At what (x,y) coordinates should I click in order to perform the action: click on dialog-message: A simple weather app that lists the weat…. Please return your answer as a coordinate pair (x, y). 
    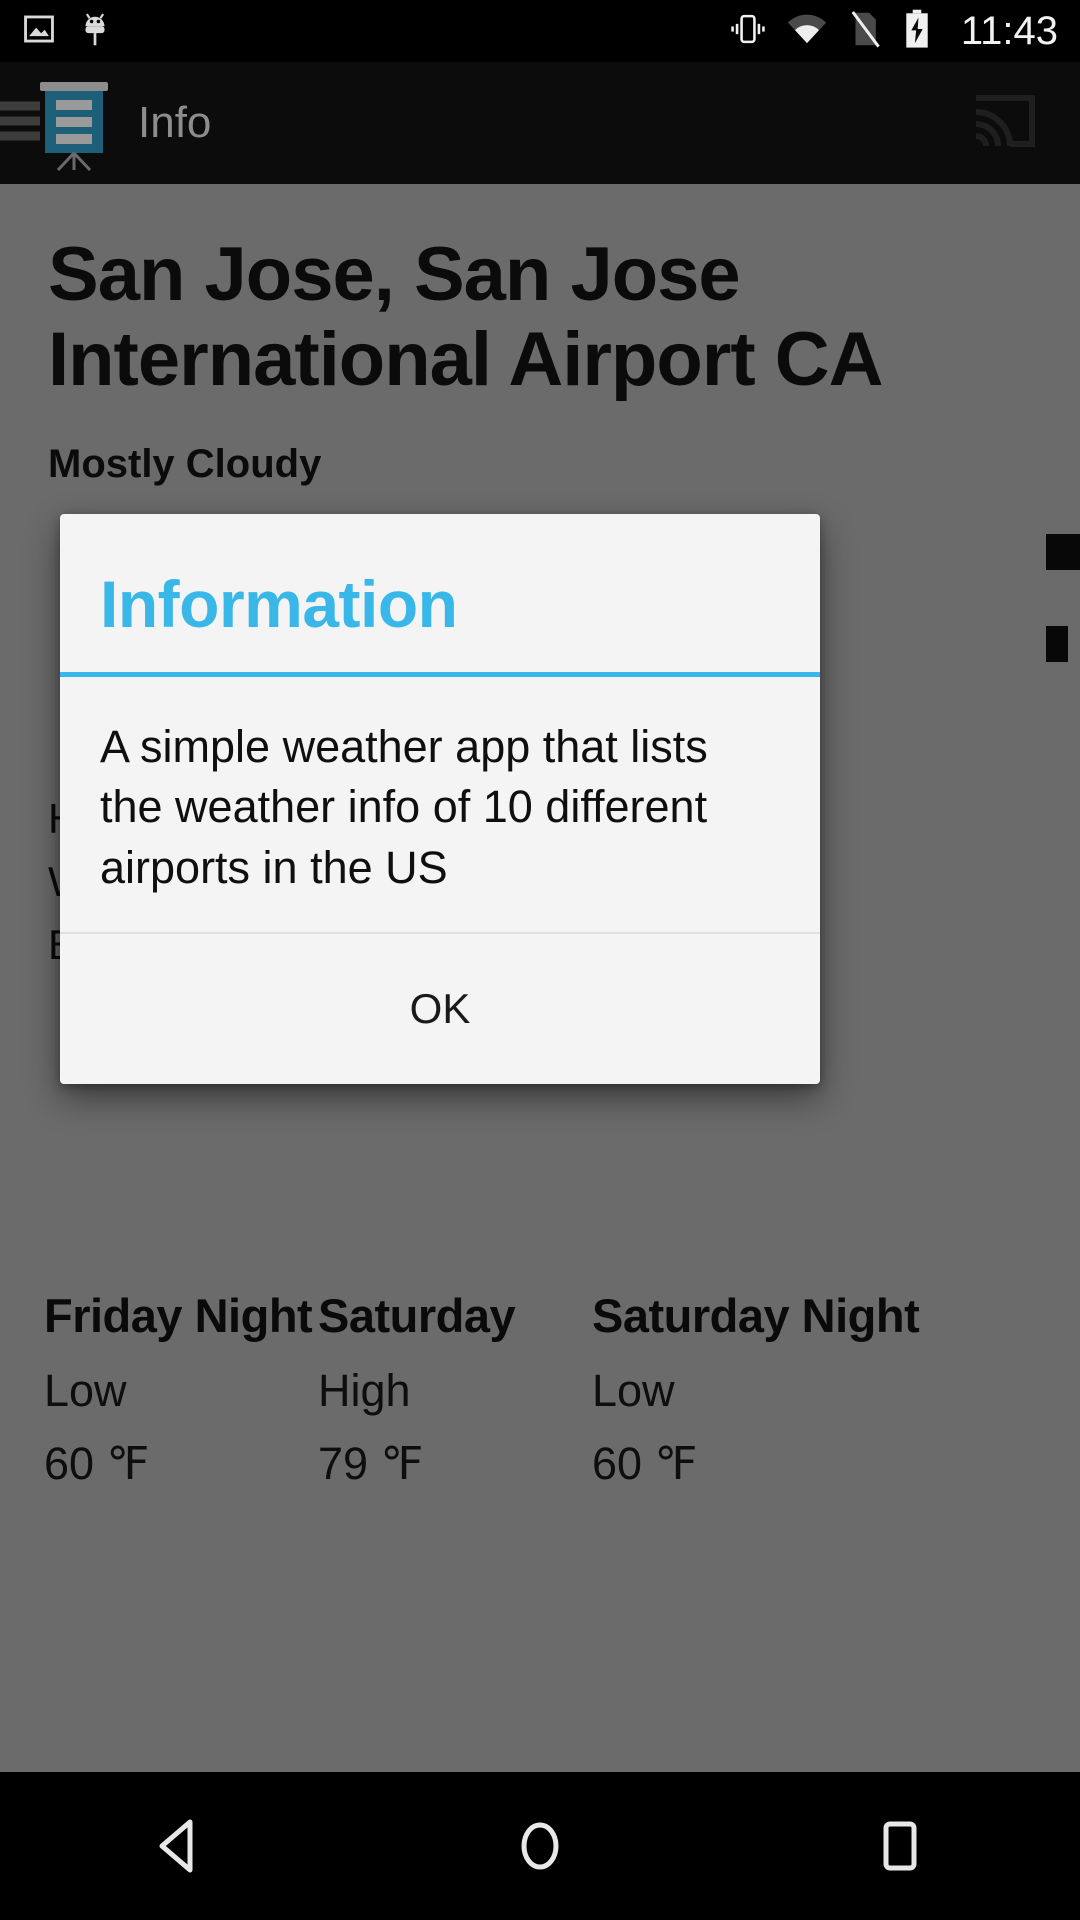
    Looking at the image, I should click on (404, 807).